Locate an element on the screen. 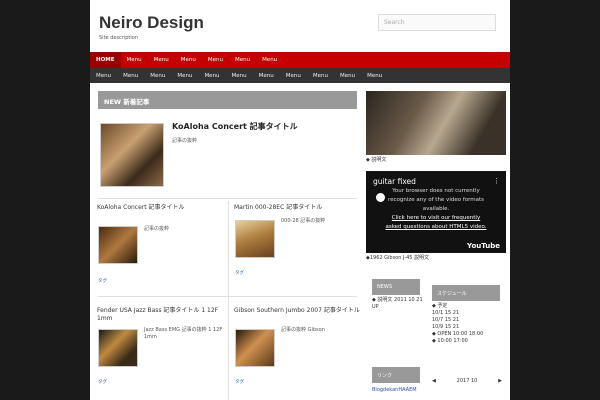 The image size is (600, 400). schedule-line: ◆ OPEN 10:00 18:00 is located at coordinates (458, 334).